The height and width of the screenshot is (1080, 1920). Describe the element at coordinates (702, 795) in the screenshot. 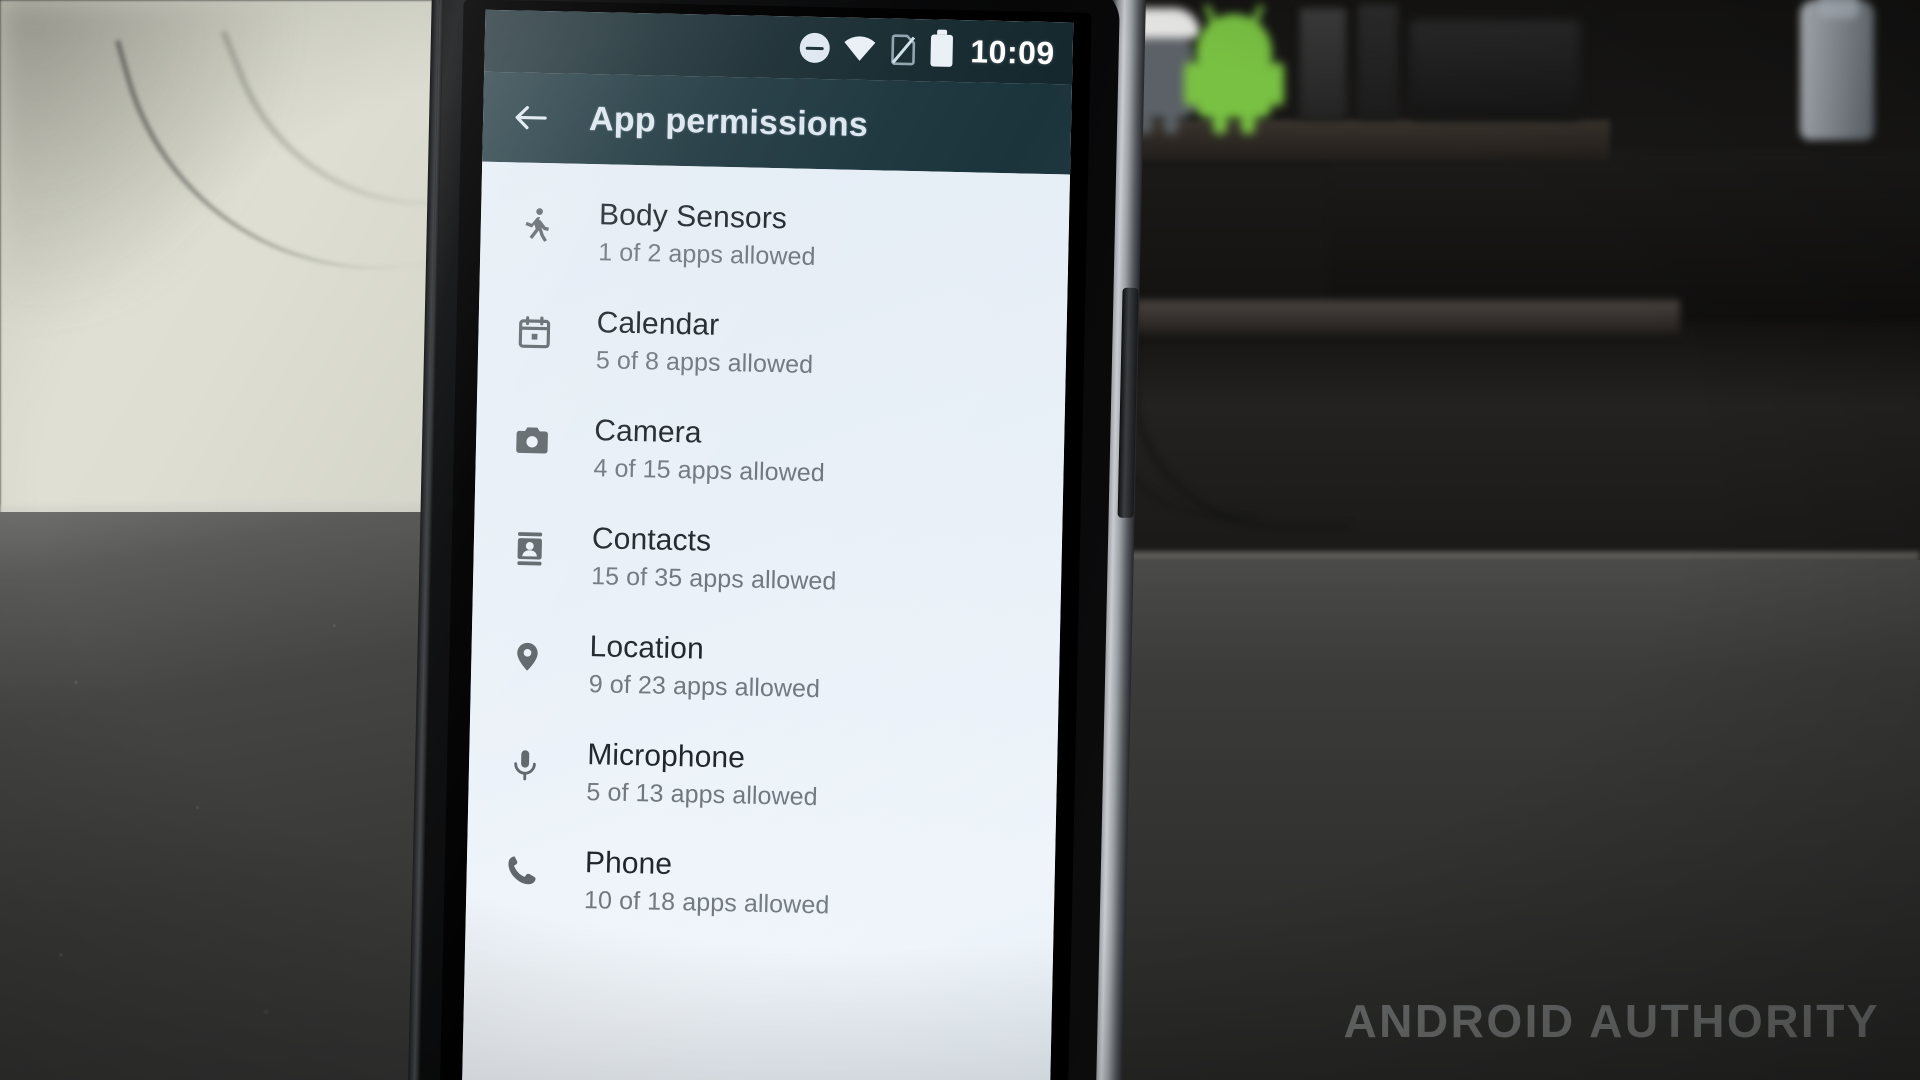

I see `list-item-subtitle: 5 of 13 apps allowed` at that location.